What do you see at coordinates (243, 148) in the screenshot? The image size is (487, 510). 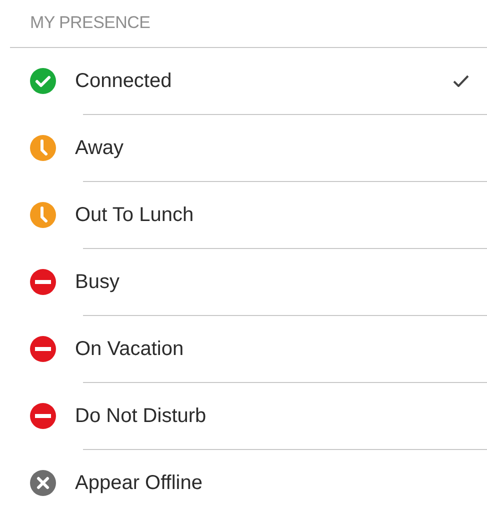 I see `presence-option: Away` at bounding box center [243, 148].